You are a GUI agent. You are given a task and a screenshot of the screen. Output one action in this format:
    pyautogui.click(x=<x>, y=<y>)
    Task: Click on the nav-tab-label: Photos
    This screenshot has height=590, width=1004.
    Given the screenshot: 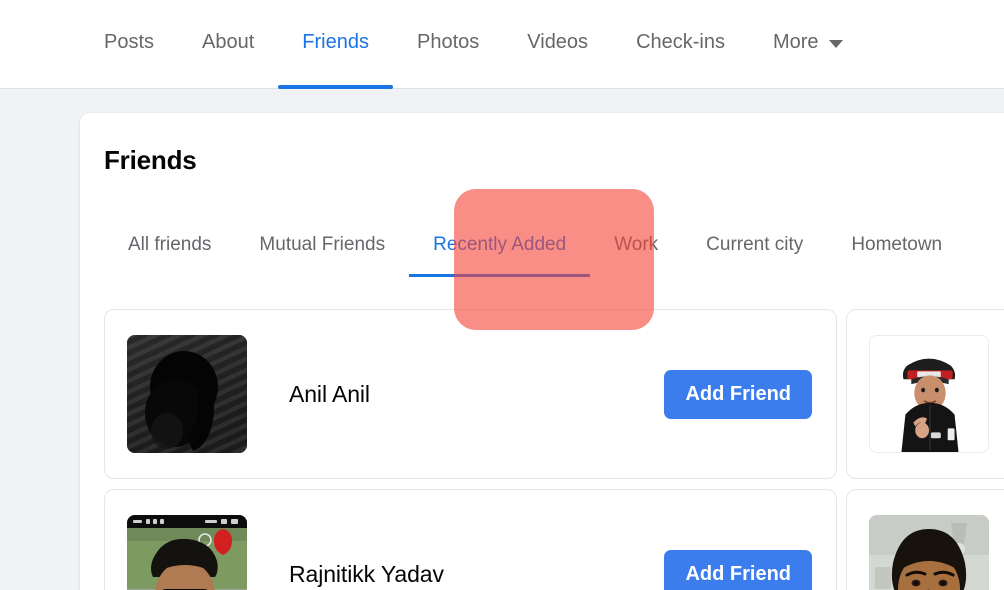 What is the action you would take?
    pyautogui.click(x=448, y=41)
    